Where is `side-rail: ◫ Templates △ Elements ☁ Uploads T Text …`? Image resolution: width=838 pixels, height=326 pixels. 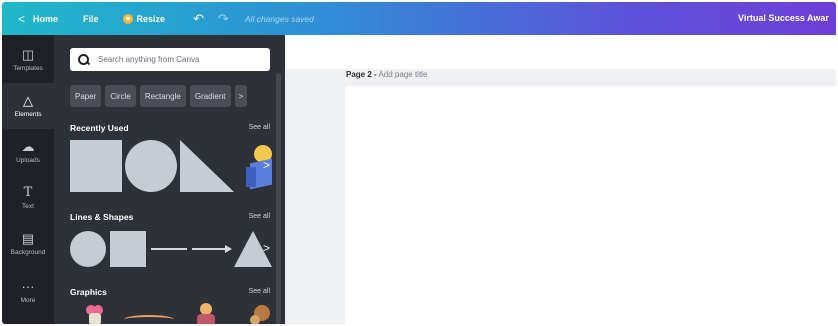
side-rail: ◫ Templates △ Elements ☁ Uploads T Text … is located at coordinates (28, 179).